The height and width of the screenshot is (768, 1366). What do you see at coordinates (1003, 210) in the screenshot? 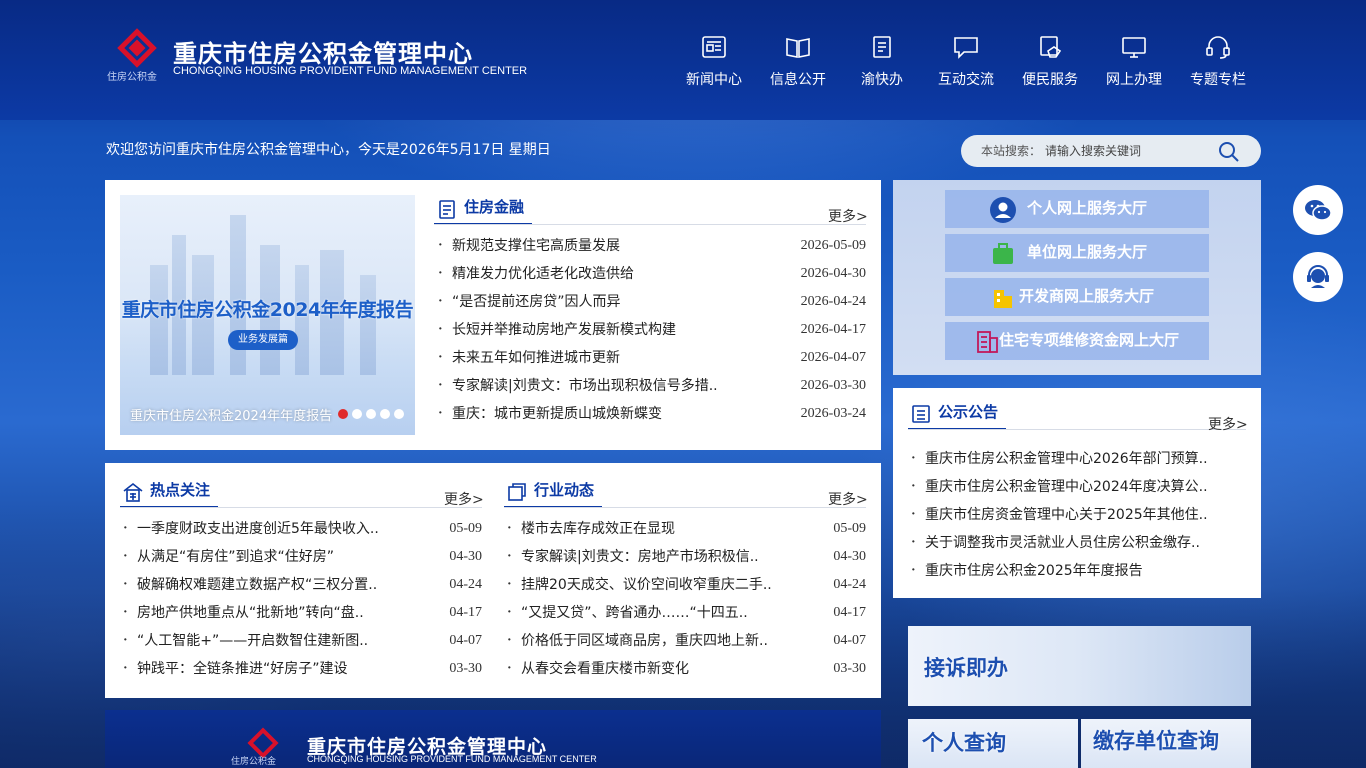
I see `person-icon` at bounding box center [1003, 210].